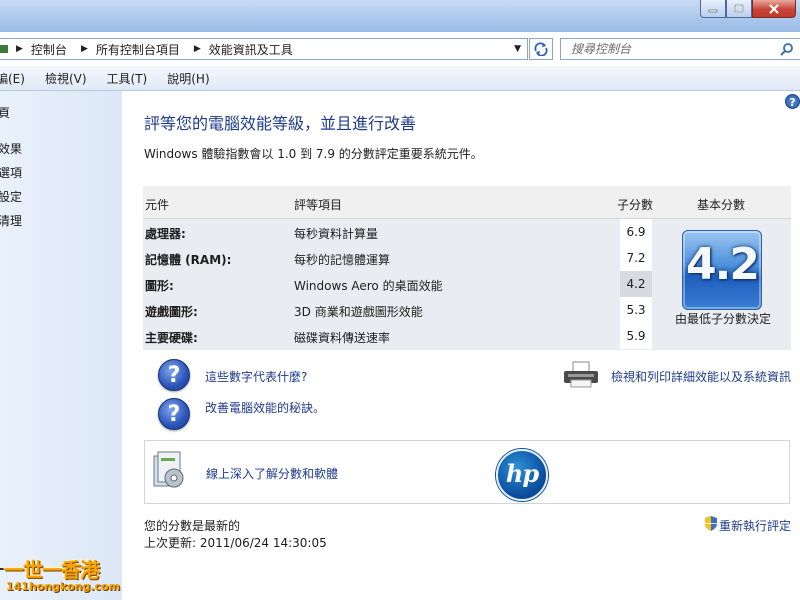 This screenshot has height=600, width=800. Describe the element at coordinates (168, 469) in the screenshot. I see `software-box-icon` at that location.